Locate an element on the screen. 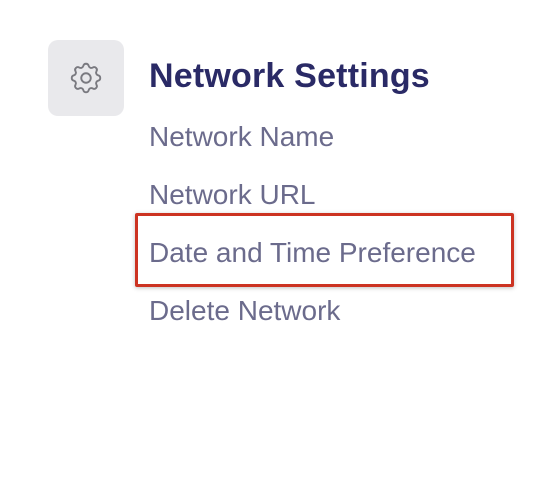 The width and height of the screenshot is (558, 478). page-title: Network Settings is located at coordinates (289, 76).